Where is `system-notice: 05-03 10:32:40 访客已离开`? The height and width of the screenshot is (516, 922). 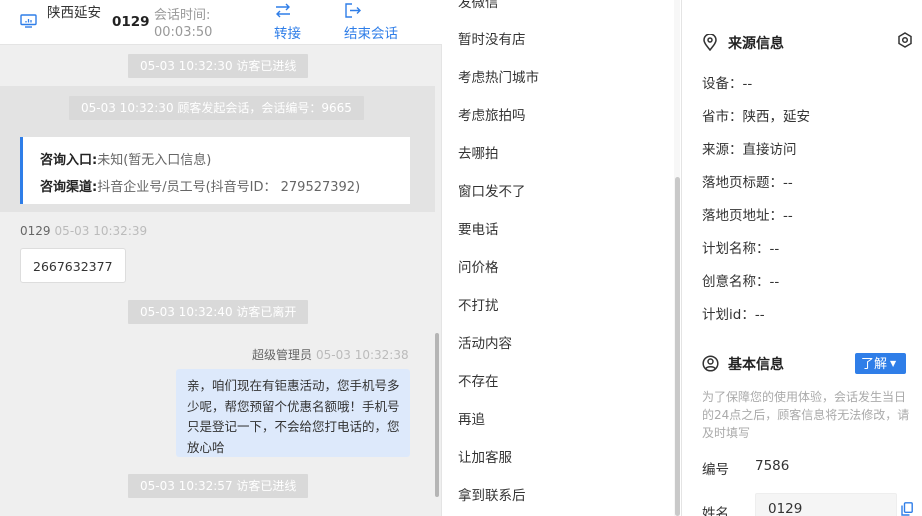 system-notice: 05-03 10:32:40 访客已离开 is located at coordinates (218, 312).